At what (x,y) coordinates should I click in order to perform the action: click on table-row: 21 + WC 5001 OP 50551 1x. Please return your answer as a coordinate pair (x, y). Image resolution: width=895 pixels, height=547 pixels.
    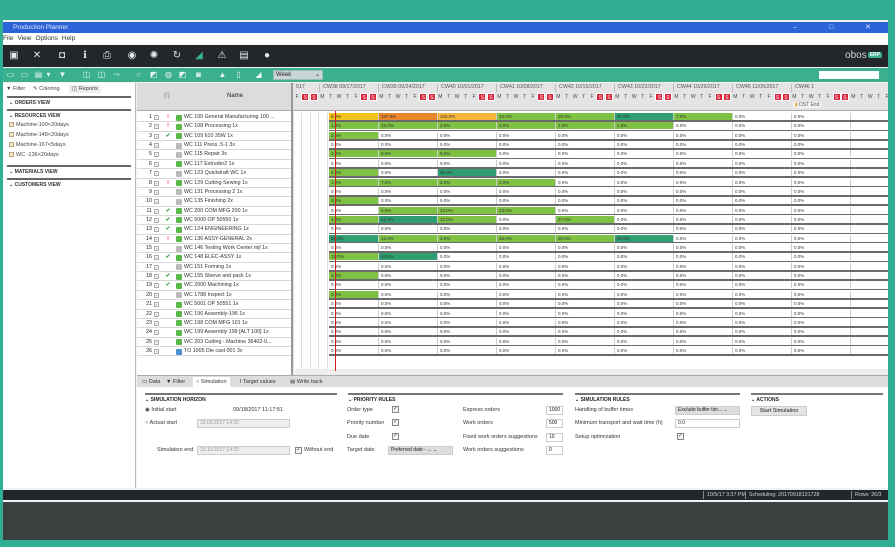
    Looking at the image, I should click on (214, 305).